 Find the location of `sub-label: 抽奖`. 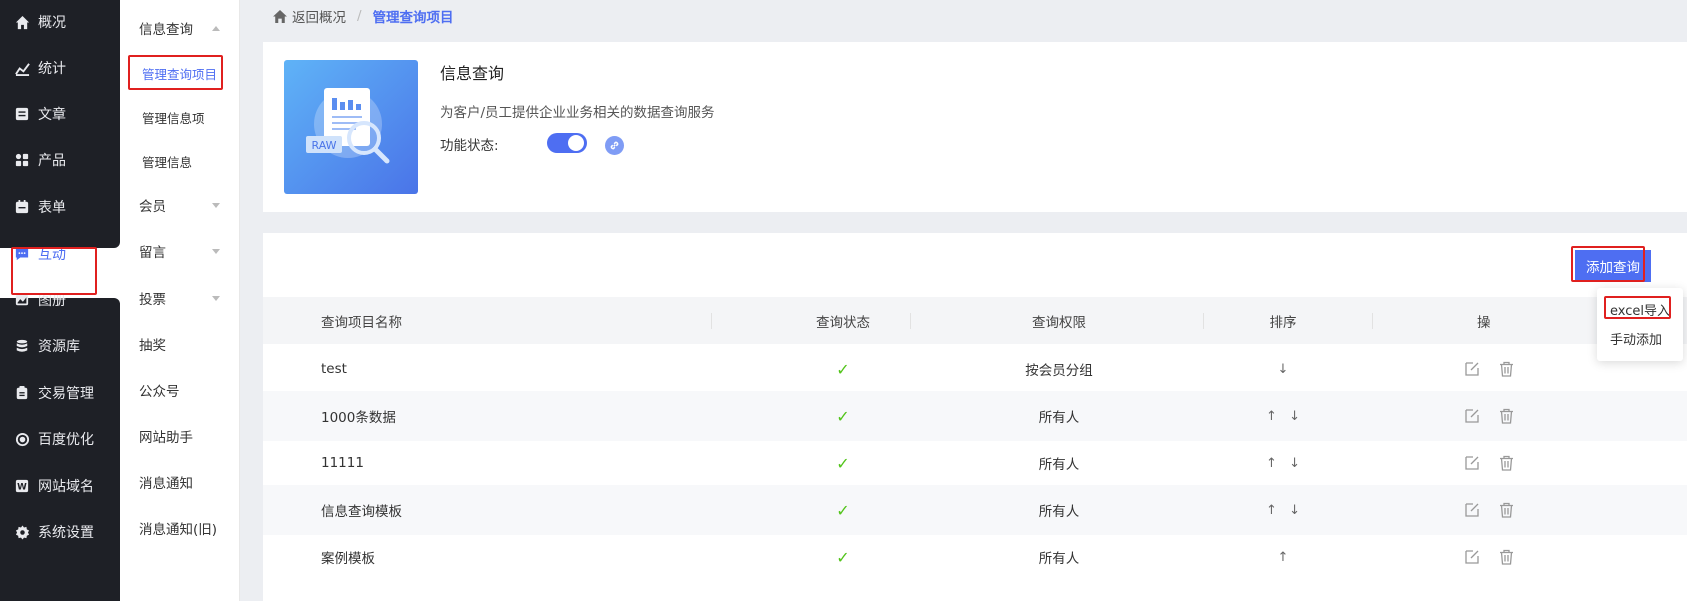

sub-label: 抽奖 is located at coordinates (152, 346).